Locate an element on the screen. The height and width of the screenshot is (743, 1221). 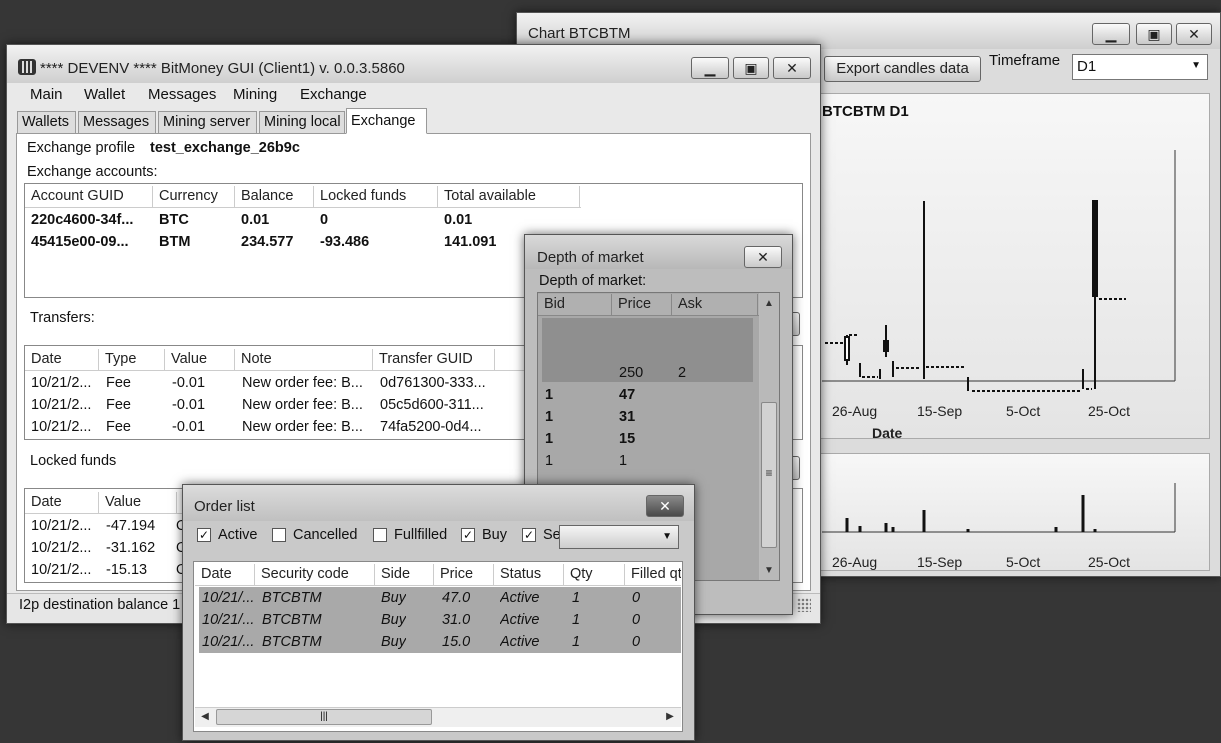
tab-mining-local: Mining local is located at coordinates (302, 122).